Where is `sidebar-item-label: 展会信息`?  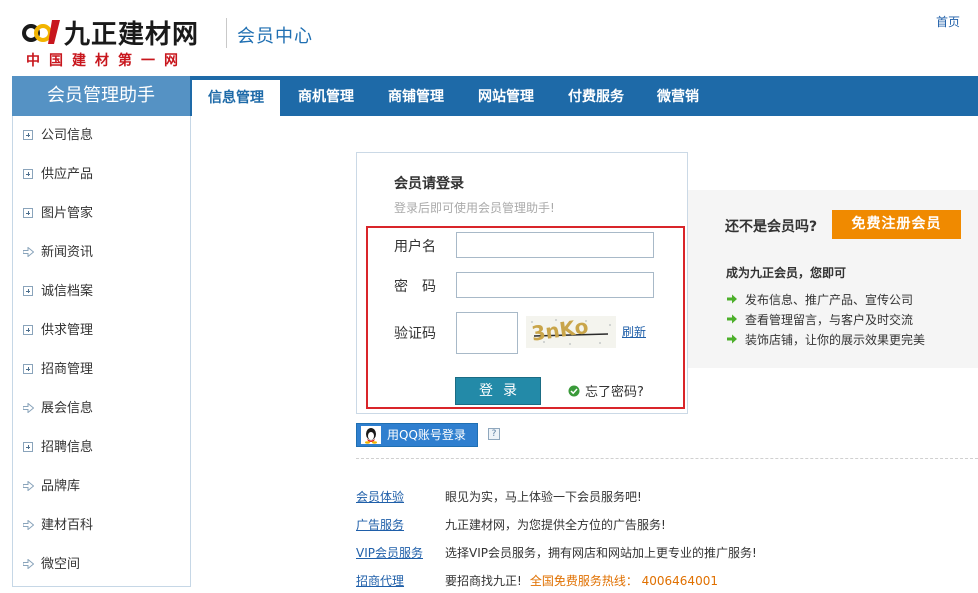
sidebar-item-label: 展会信息 is located at coordinates (67, 408).